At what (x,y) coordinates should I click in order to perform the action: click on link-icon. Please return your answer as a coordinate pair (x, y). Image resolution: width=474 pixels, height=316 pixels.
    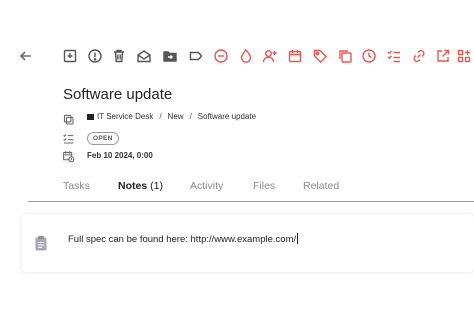
    Looking at the image, I should click on (419, 56).